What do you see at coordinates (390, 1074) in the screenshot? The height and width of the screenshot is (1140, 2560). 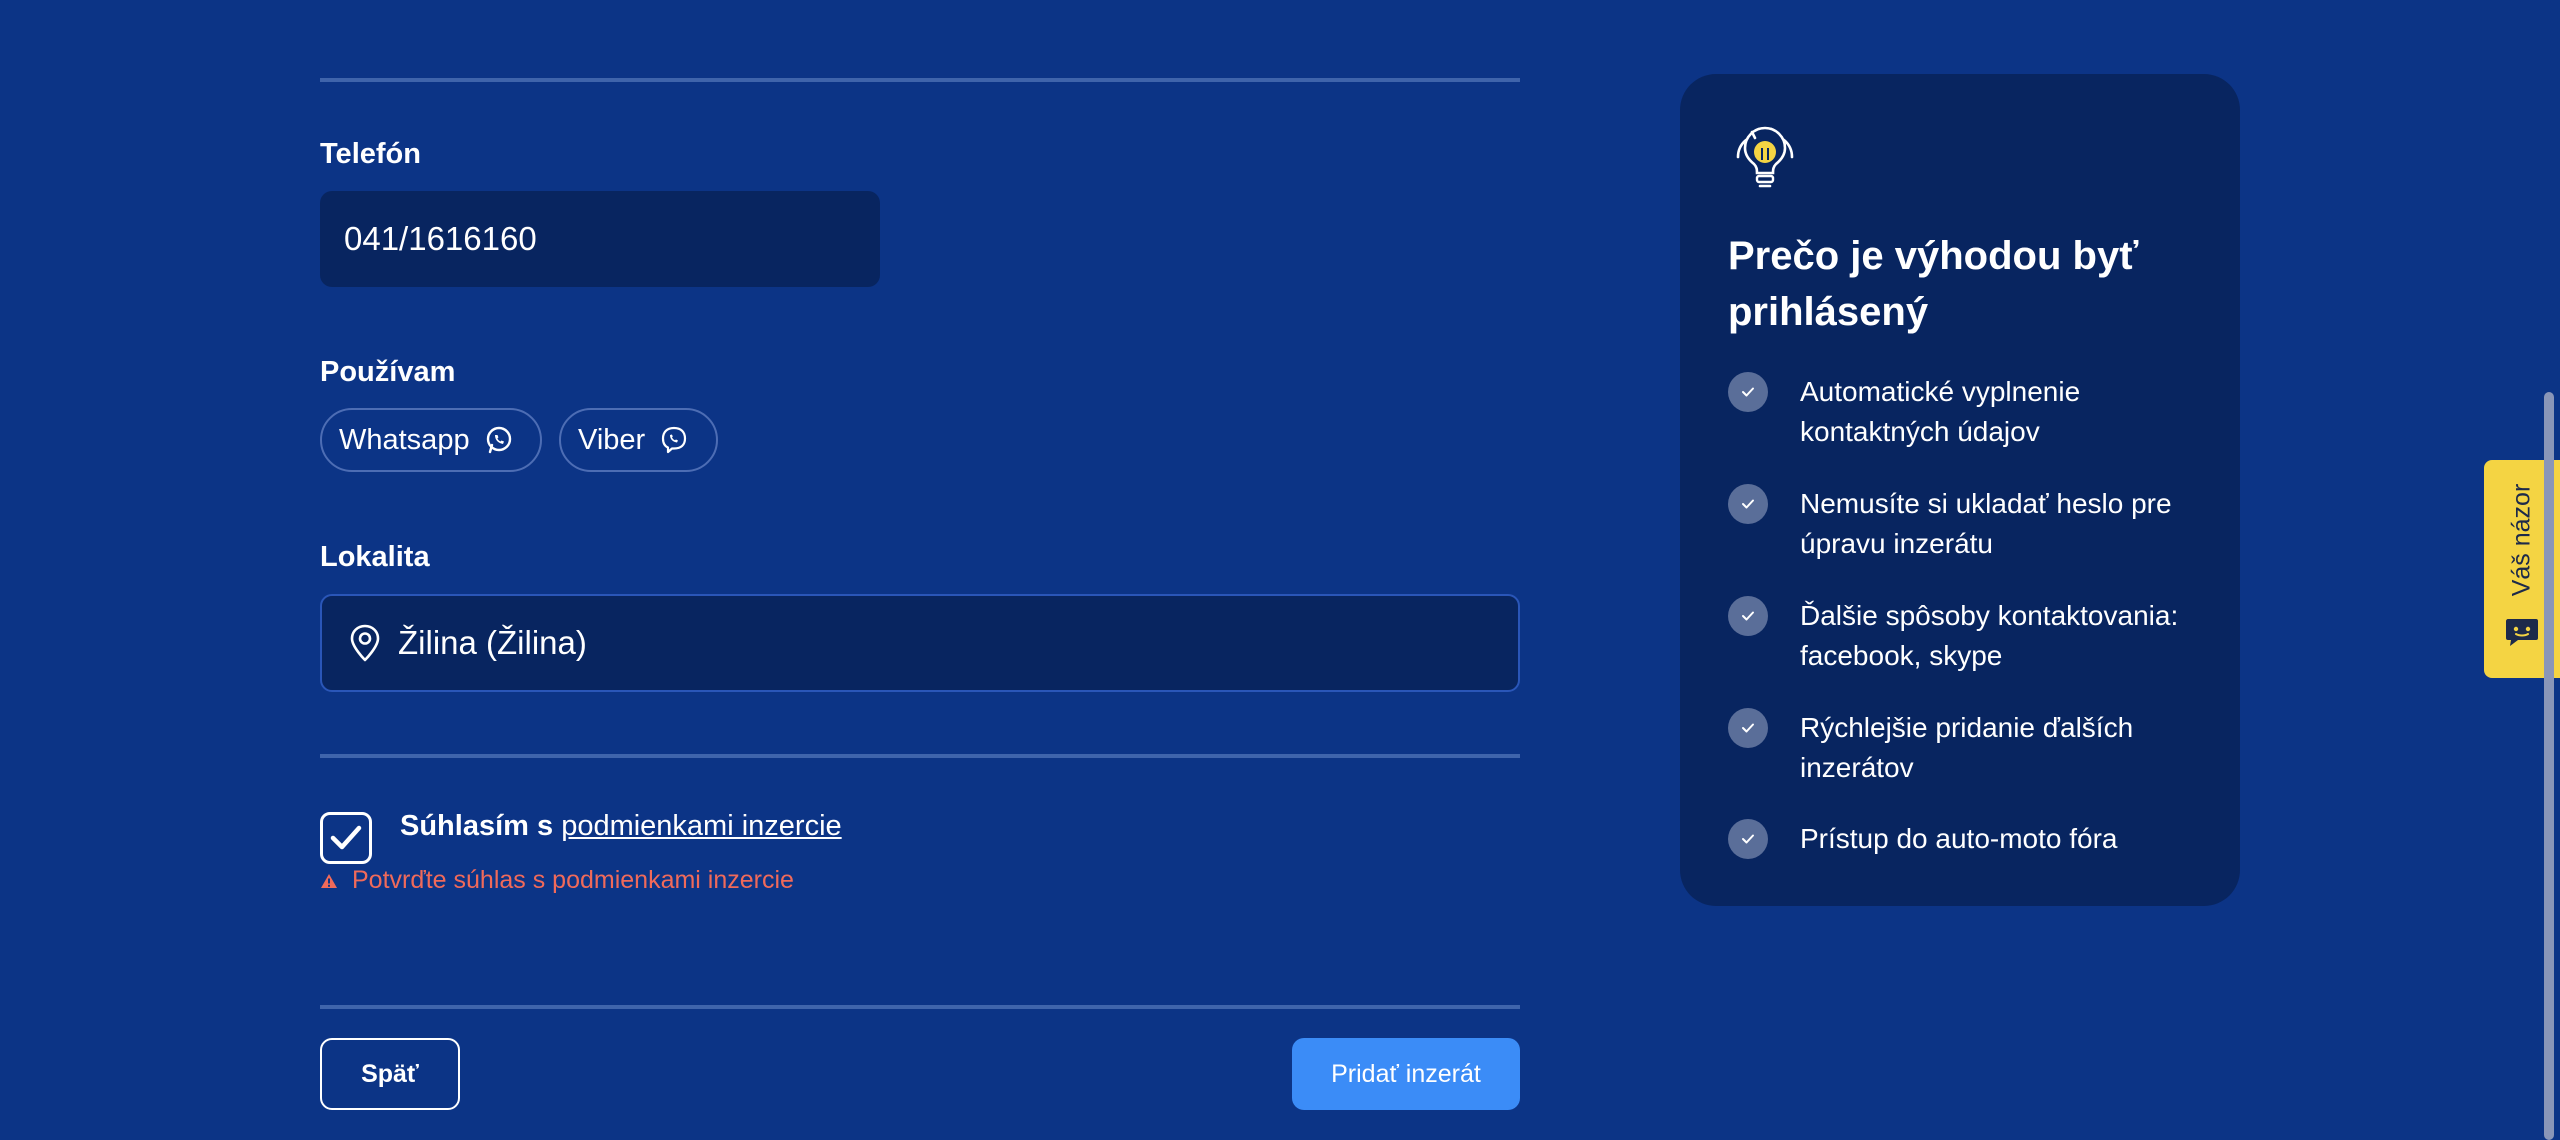 I see `back-button: Späť` at bounding box center [390, 1074].